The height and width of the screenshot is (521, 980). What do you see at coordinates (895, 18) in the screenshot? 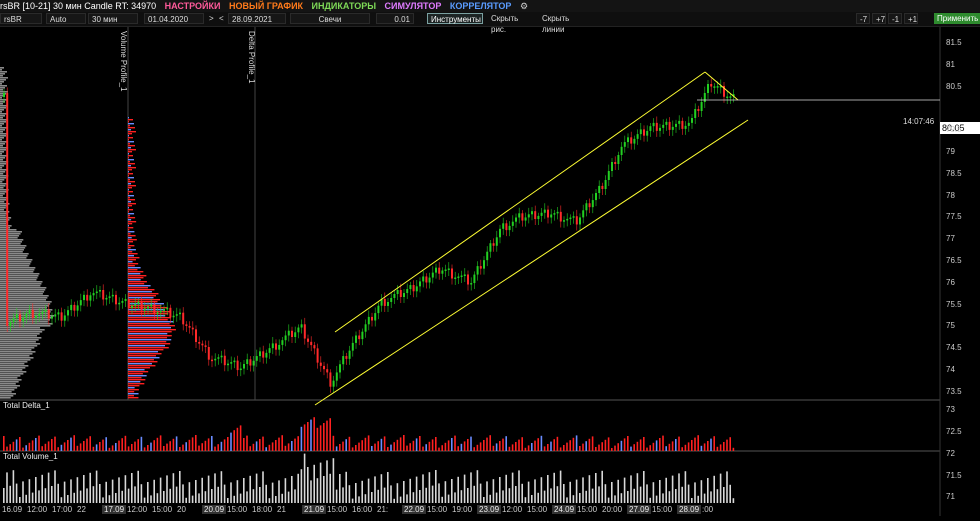
I see `zoom-minus-1-button: -1` at bounding box center [895, 18].